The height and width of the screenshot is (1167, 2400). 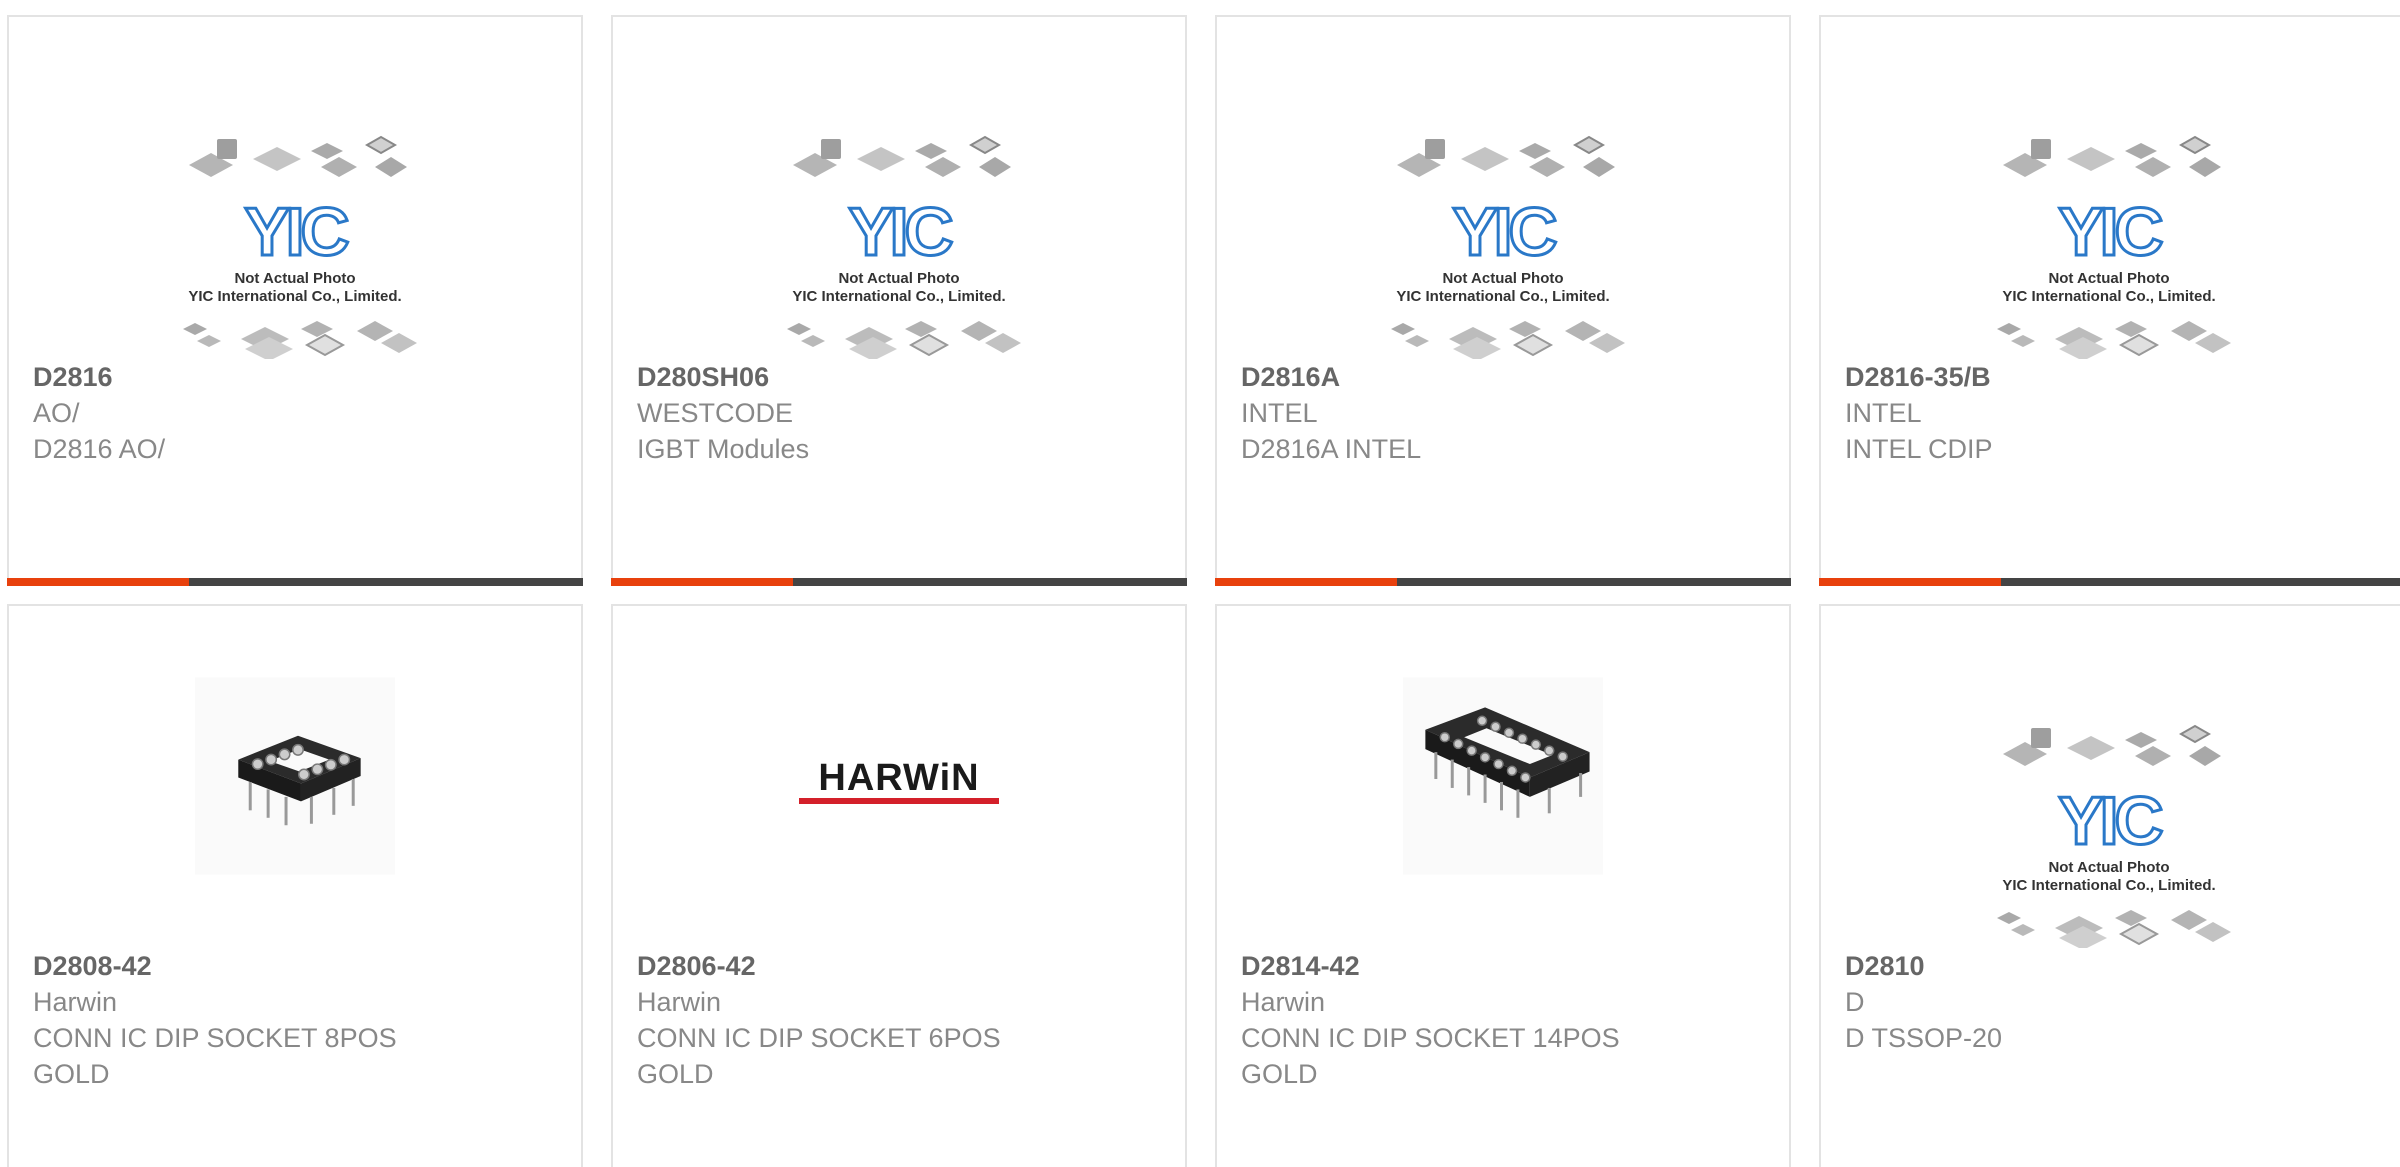 I want to click on part-number: D2808-42, so click(x=297, y=966).